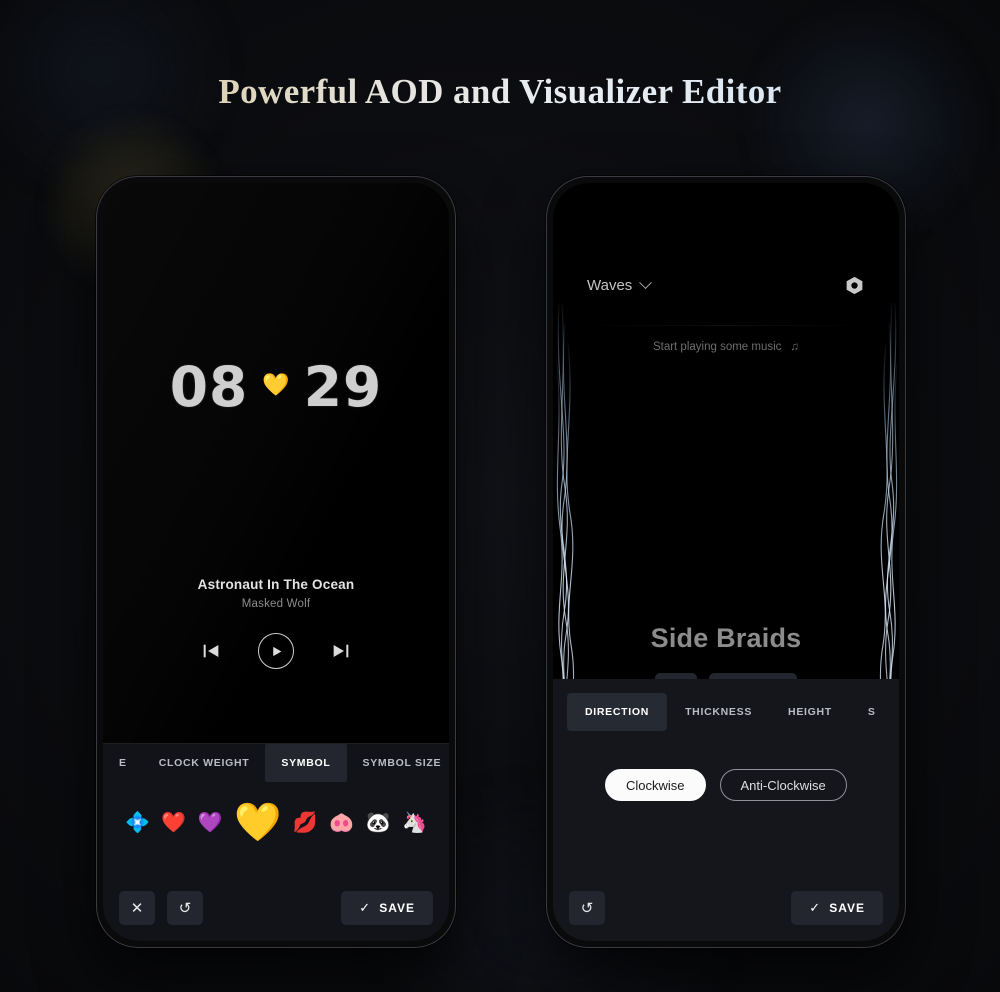  Describe the element at coordinates (726, 766) in the screenshot. I see `direction-options: Clockwise Anti-Clockwise` at that location.